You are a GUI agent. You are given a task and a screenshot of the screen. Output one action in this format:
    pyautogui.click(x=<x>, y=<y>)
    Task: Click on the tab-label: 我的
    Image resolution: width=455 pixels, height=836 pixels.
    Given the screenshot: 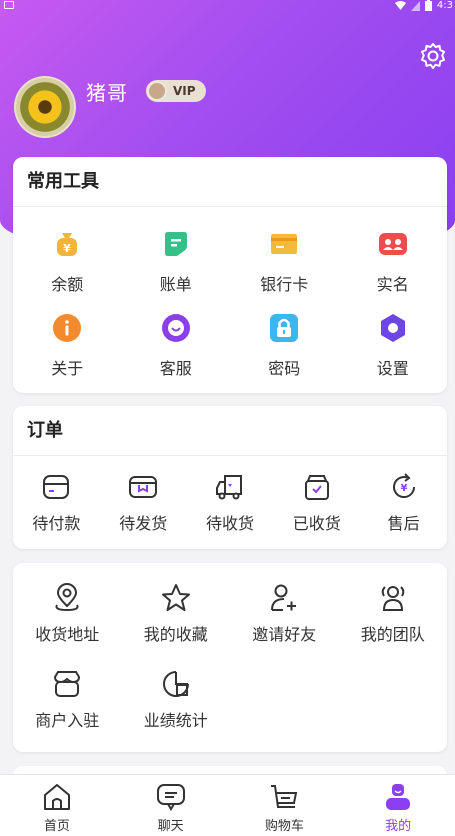 What is the action you would take?
    pyautogui.click(x=398, y=826)
    